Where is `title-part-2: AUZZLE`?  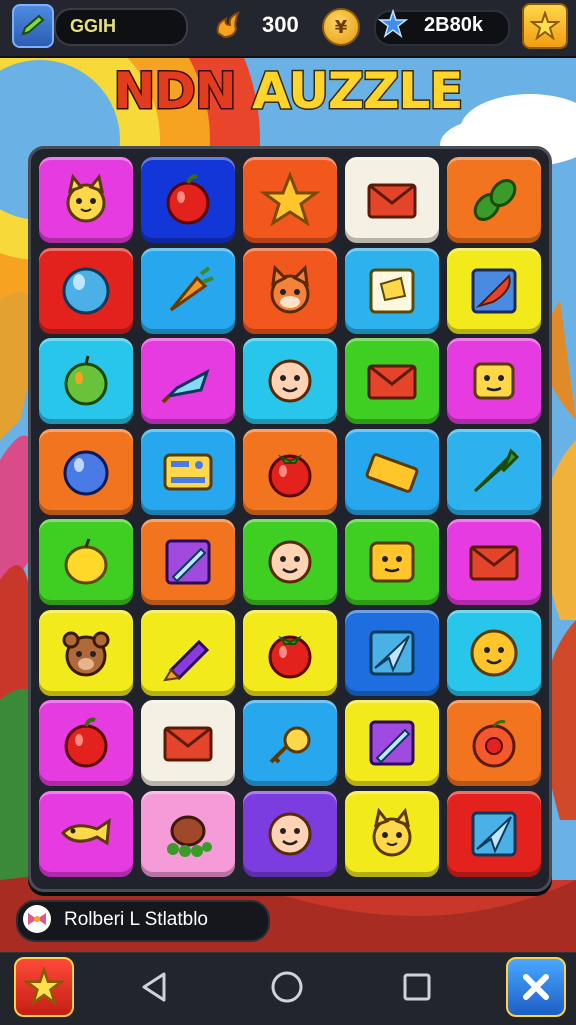
title-part-2: AUZZLE is located at coordinates (358, 91).